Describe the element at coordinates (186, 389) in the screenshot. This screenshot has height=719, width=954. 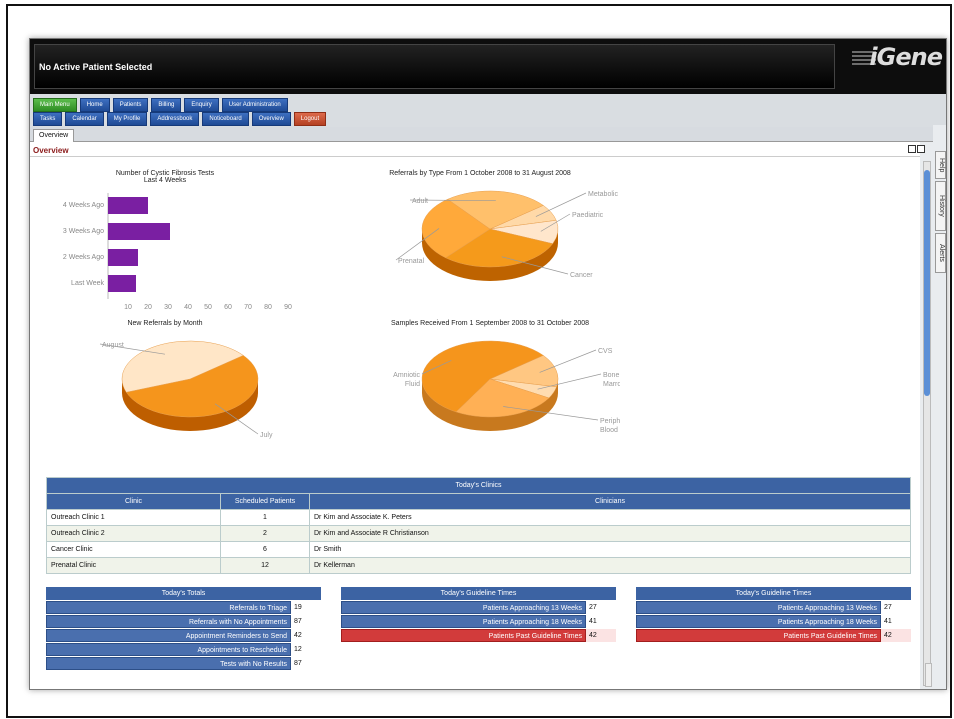
I see `new-referrals-pie-chart: July August` at that location.